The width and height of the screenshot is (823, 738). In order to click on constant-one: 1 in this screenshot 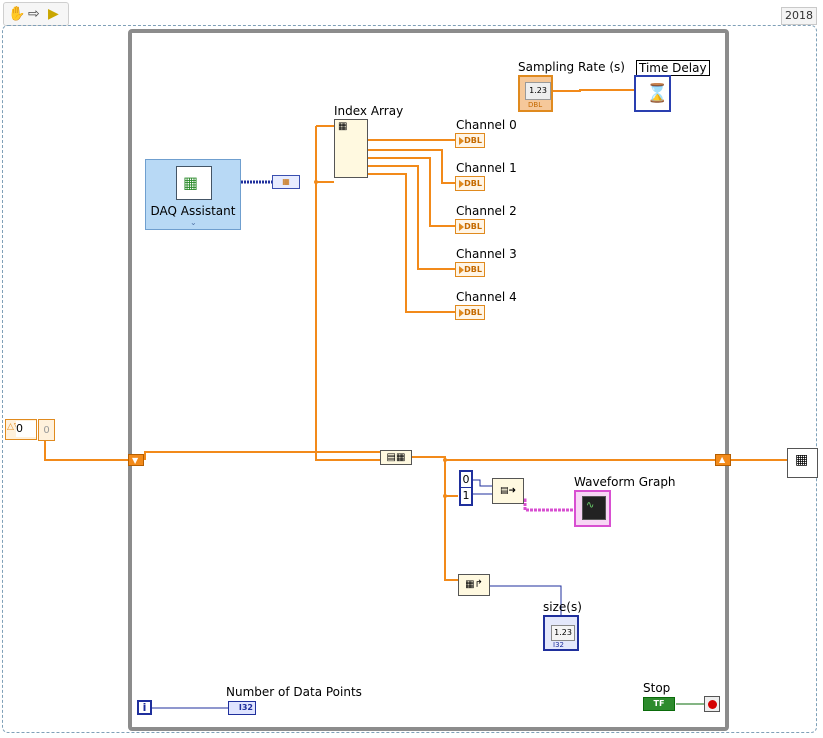, I will do `click(466, 495)`.